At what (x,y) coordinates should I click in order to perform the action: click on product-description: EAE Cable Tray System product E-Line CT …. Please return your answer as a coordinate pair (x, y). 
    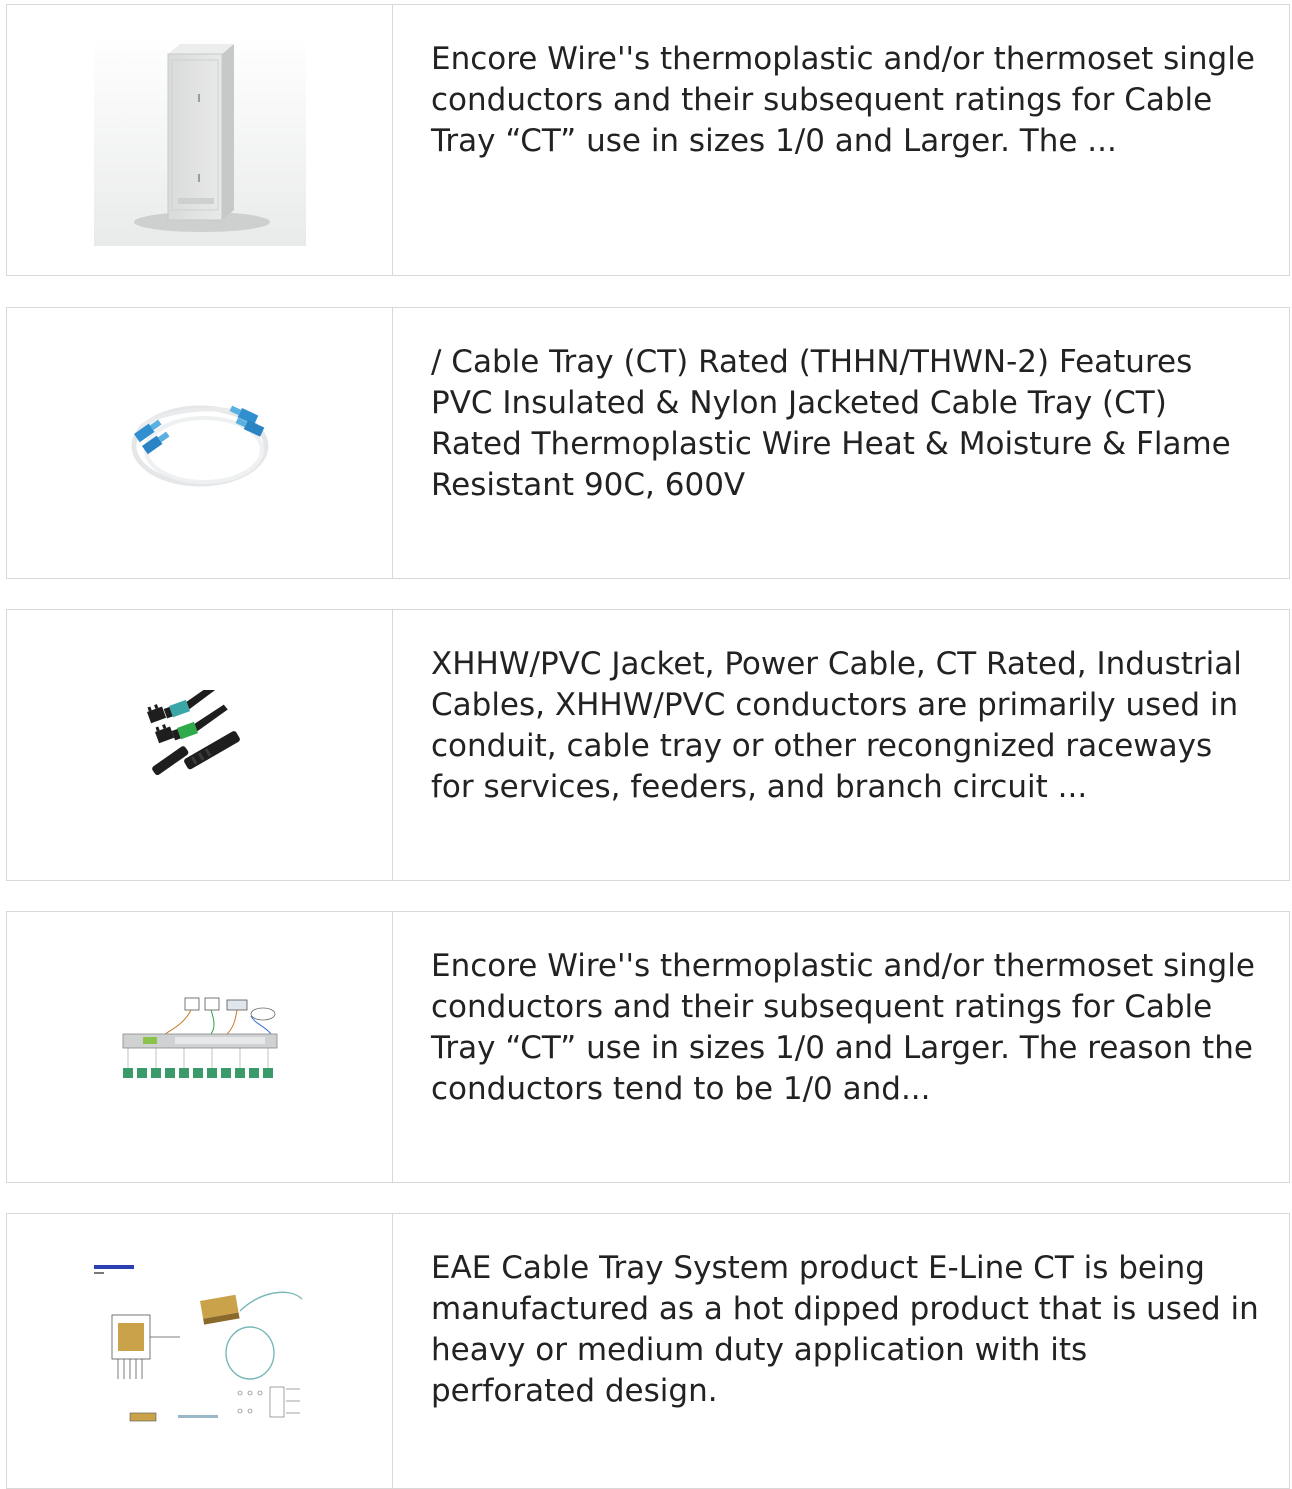
    Looking at the image, I should click on (845, 1329).